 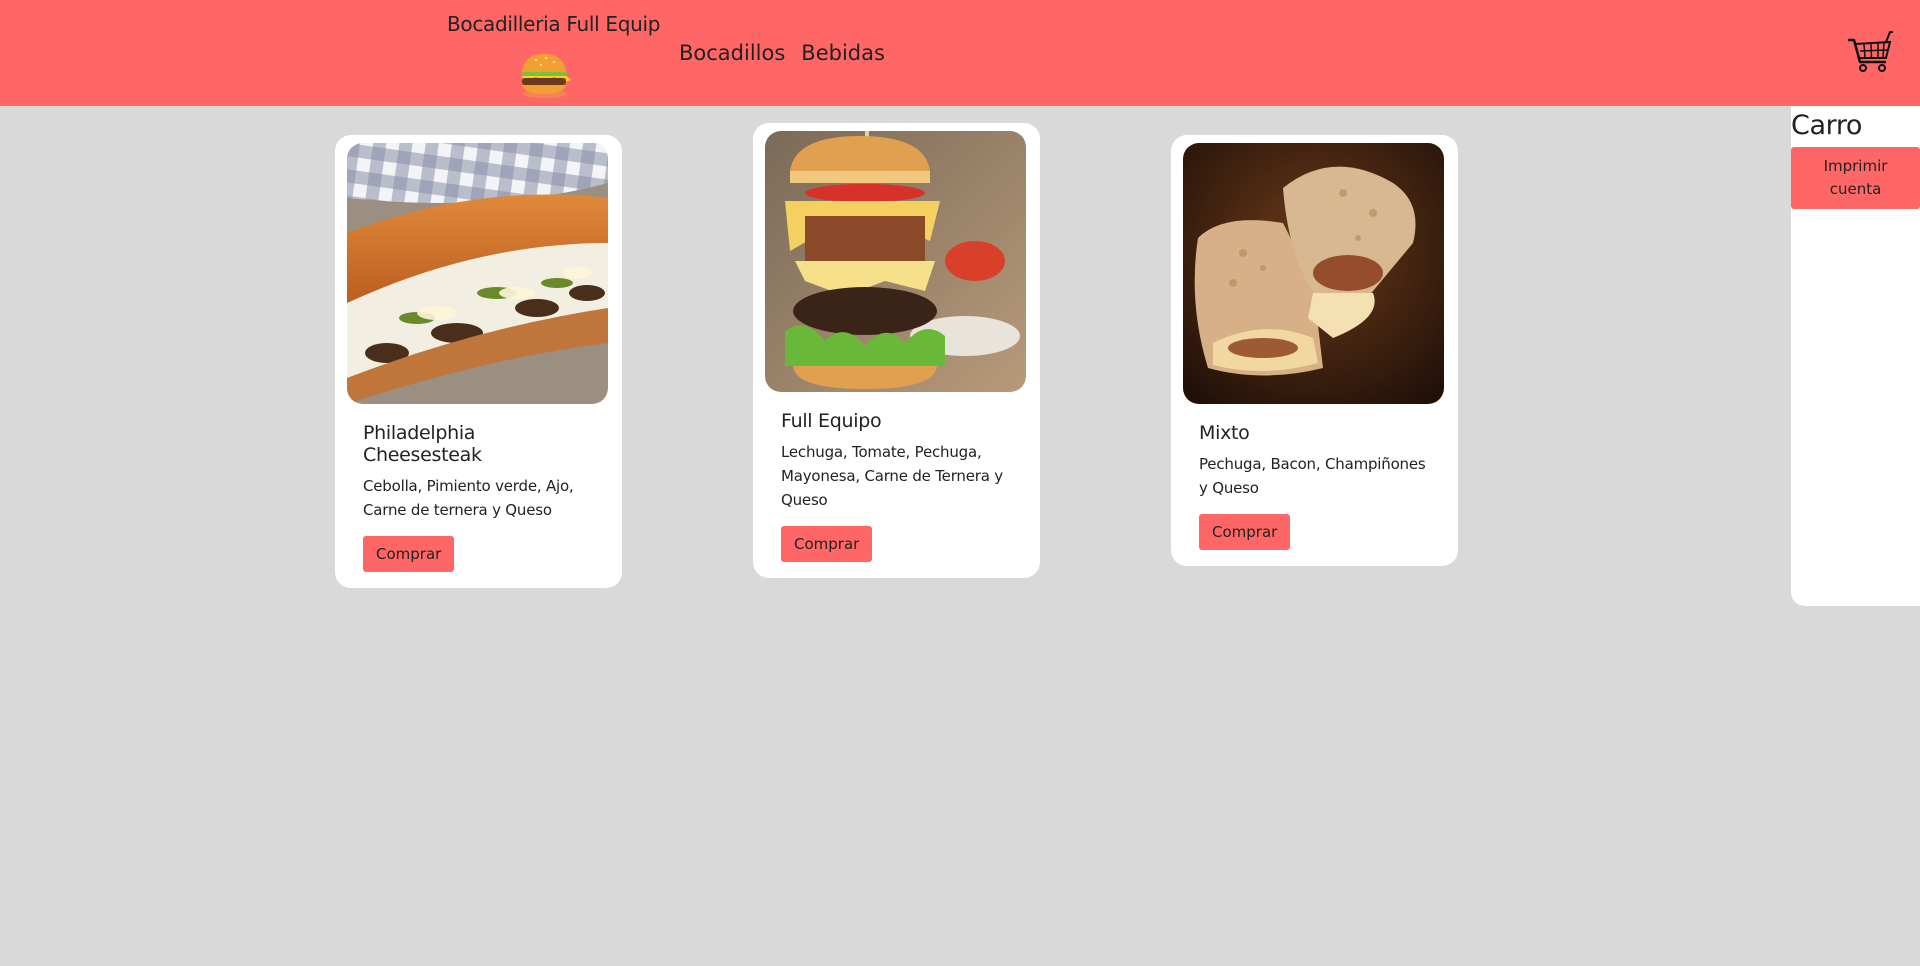 I want to click on brand: Bocadilleria Full Equip, so click(x=554, y=56).